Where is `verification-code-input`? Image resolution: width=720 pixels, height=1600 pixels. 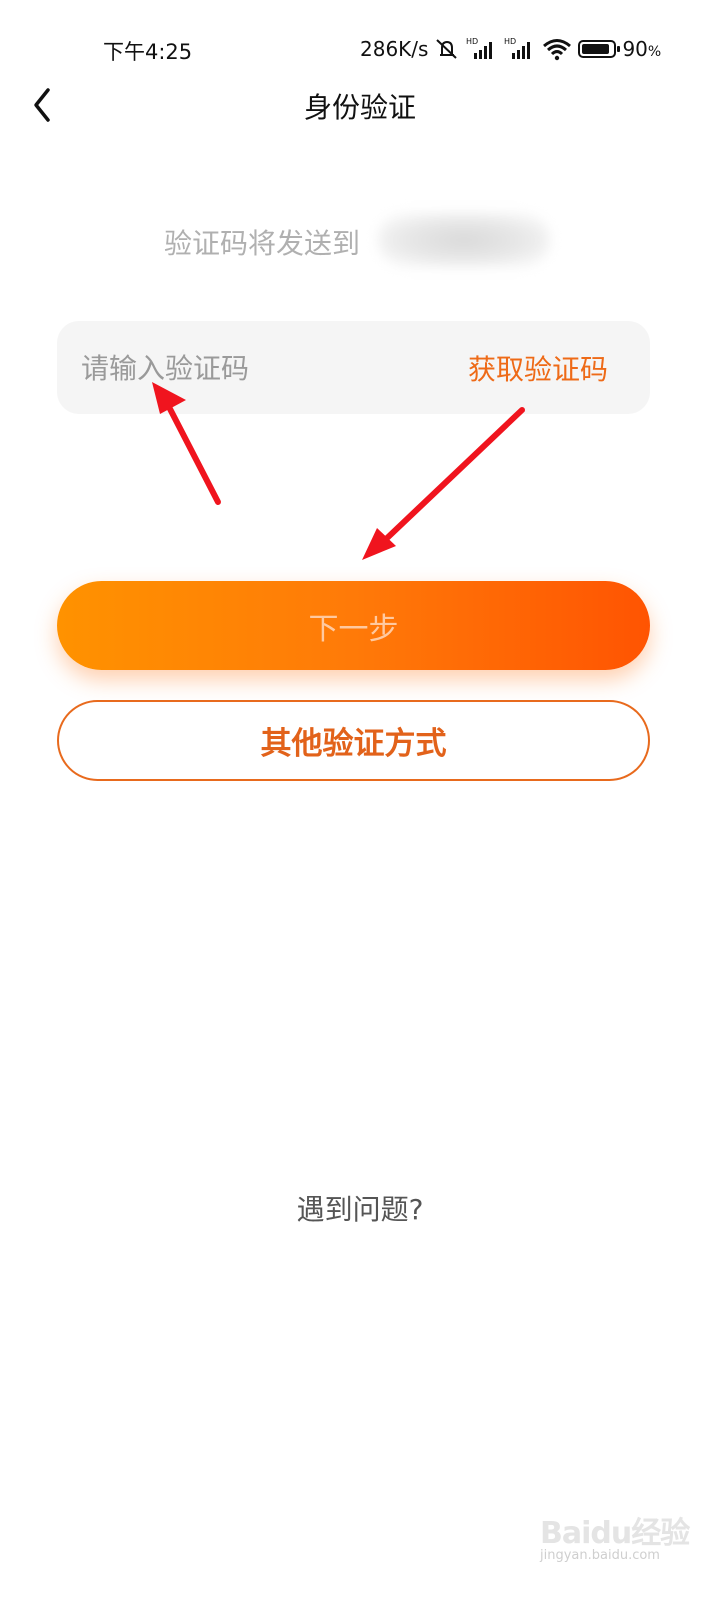
verification-code-input is located at coordinates (261, 368).